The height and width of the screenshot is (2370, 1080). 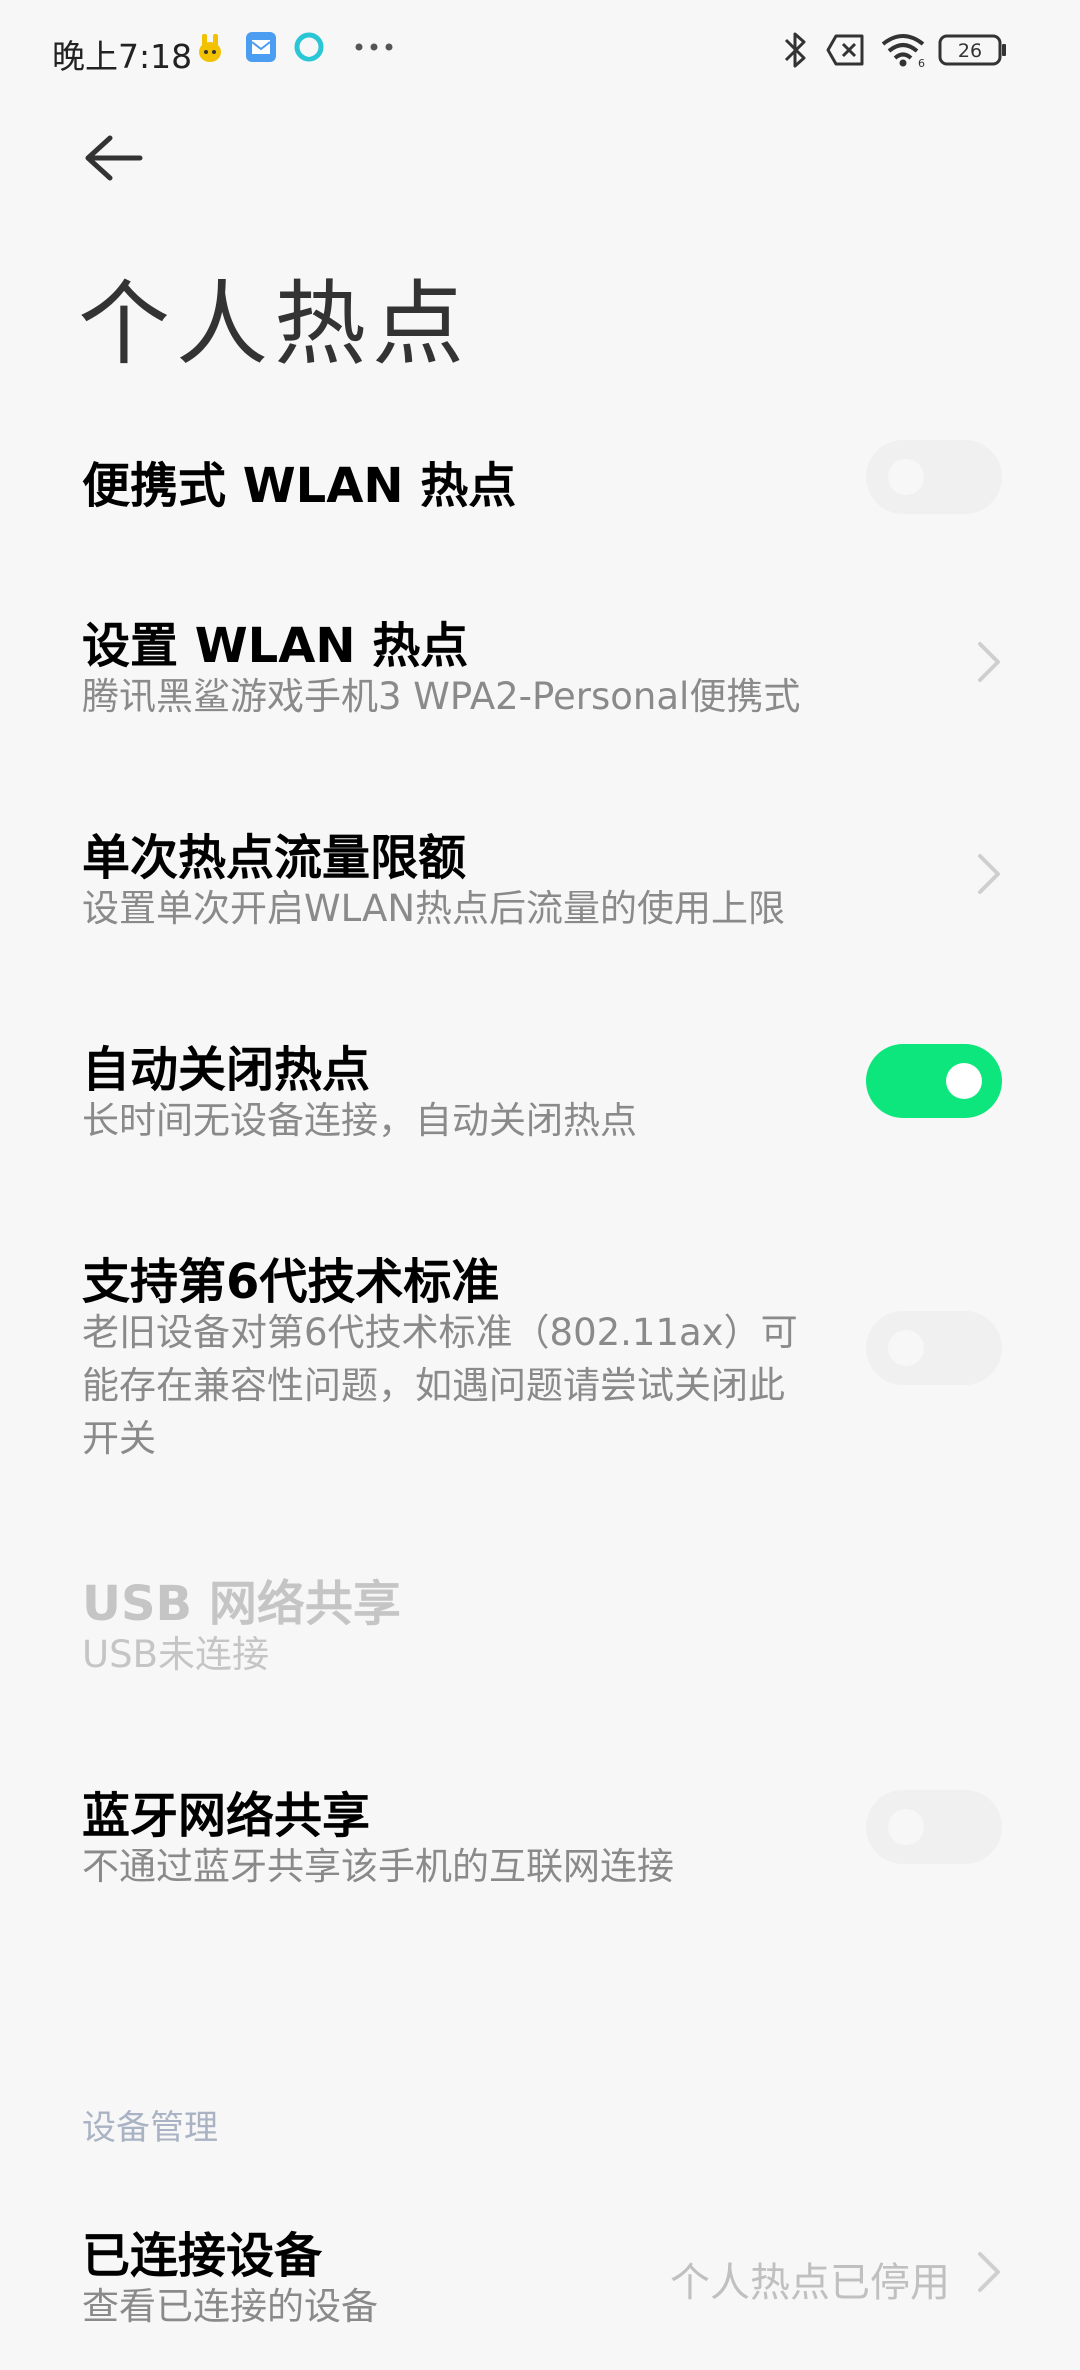 I want to click on portable-hotspot-row: 便携式 WLAN 热点, so click(x=540, y=485).